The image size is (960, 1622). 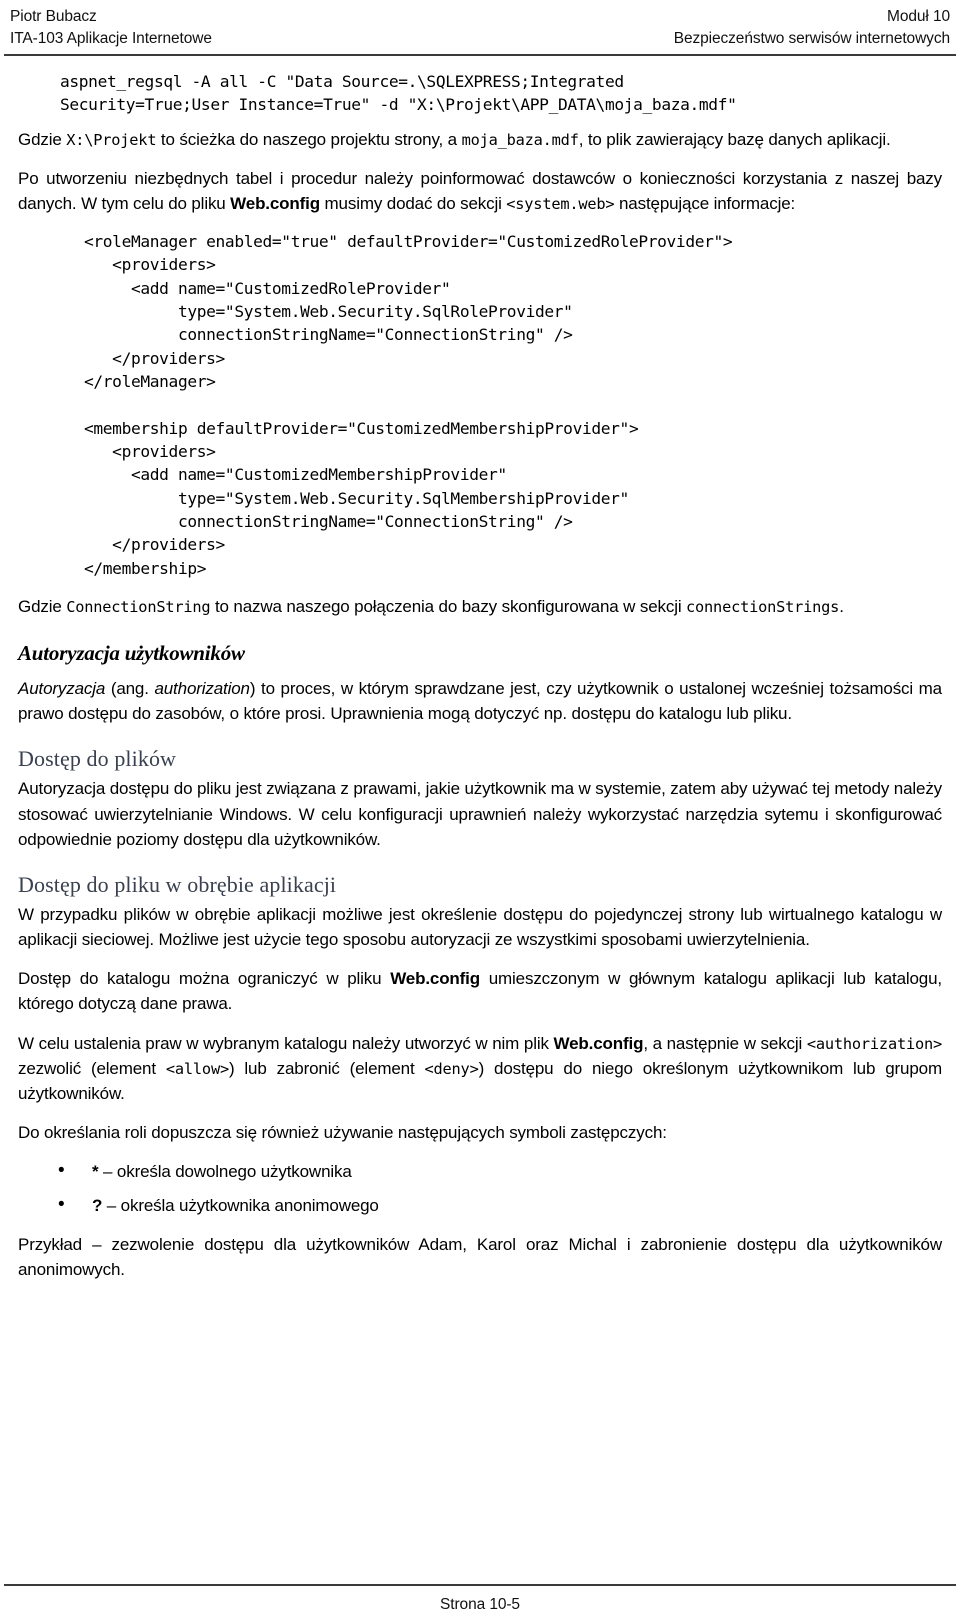 What do you see at coordinates (560, 203) in the screenshot?
I see `inline-code-system-web: <system.web>` at bounding box center [560, 203].